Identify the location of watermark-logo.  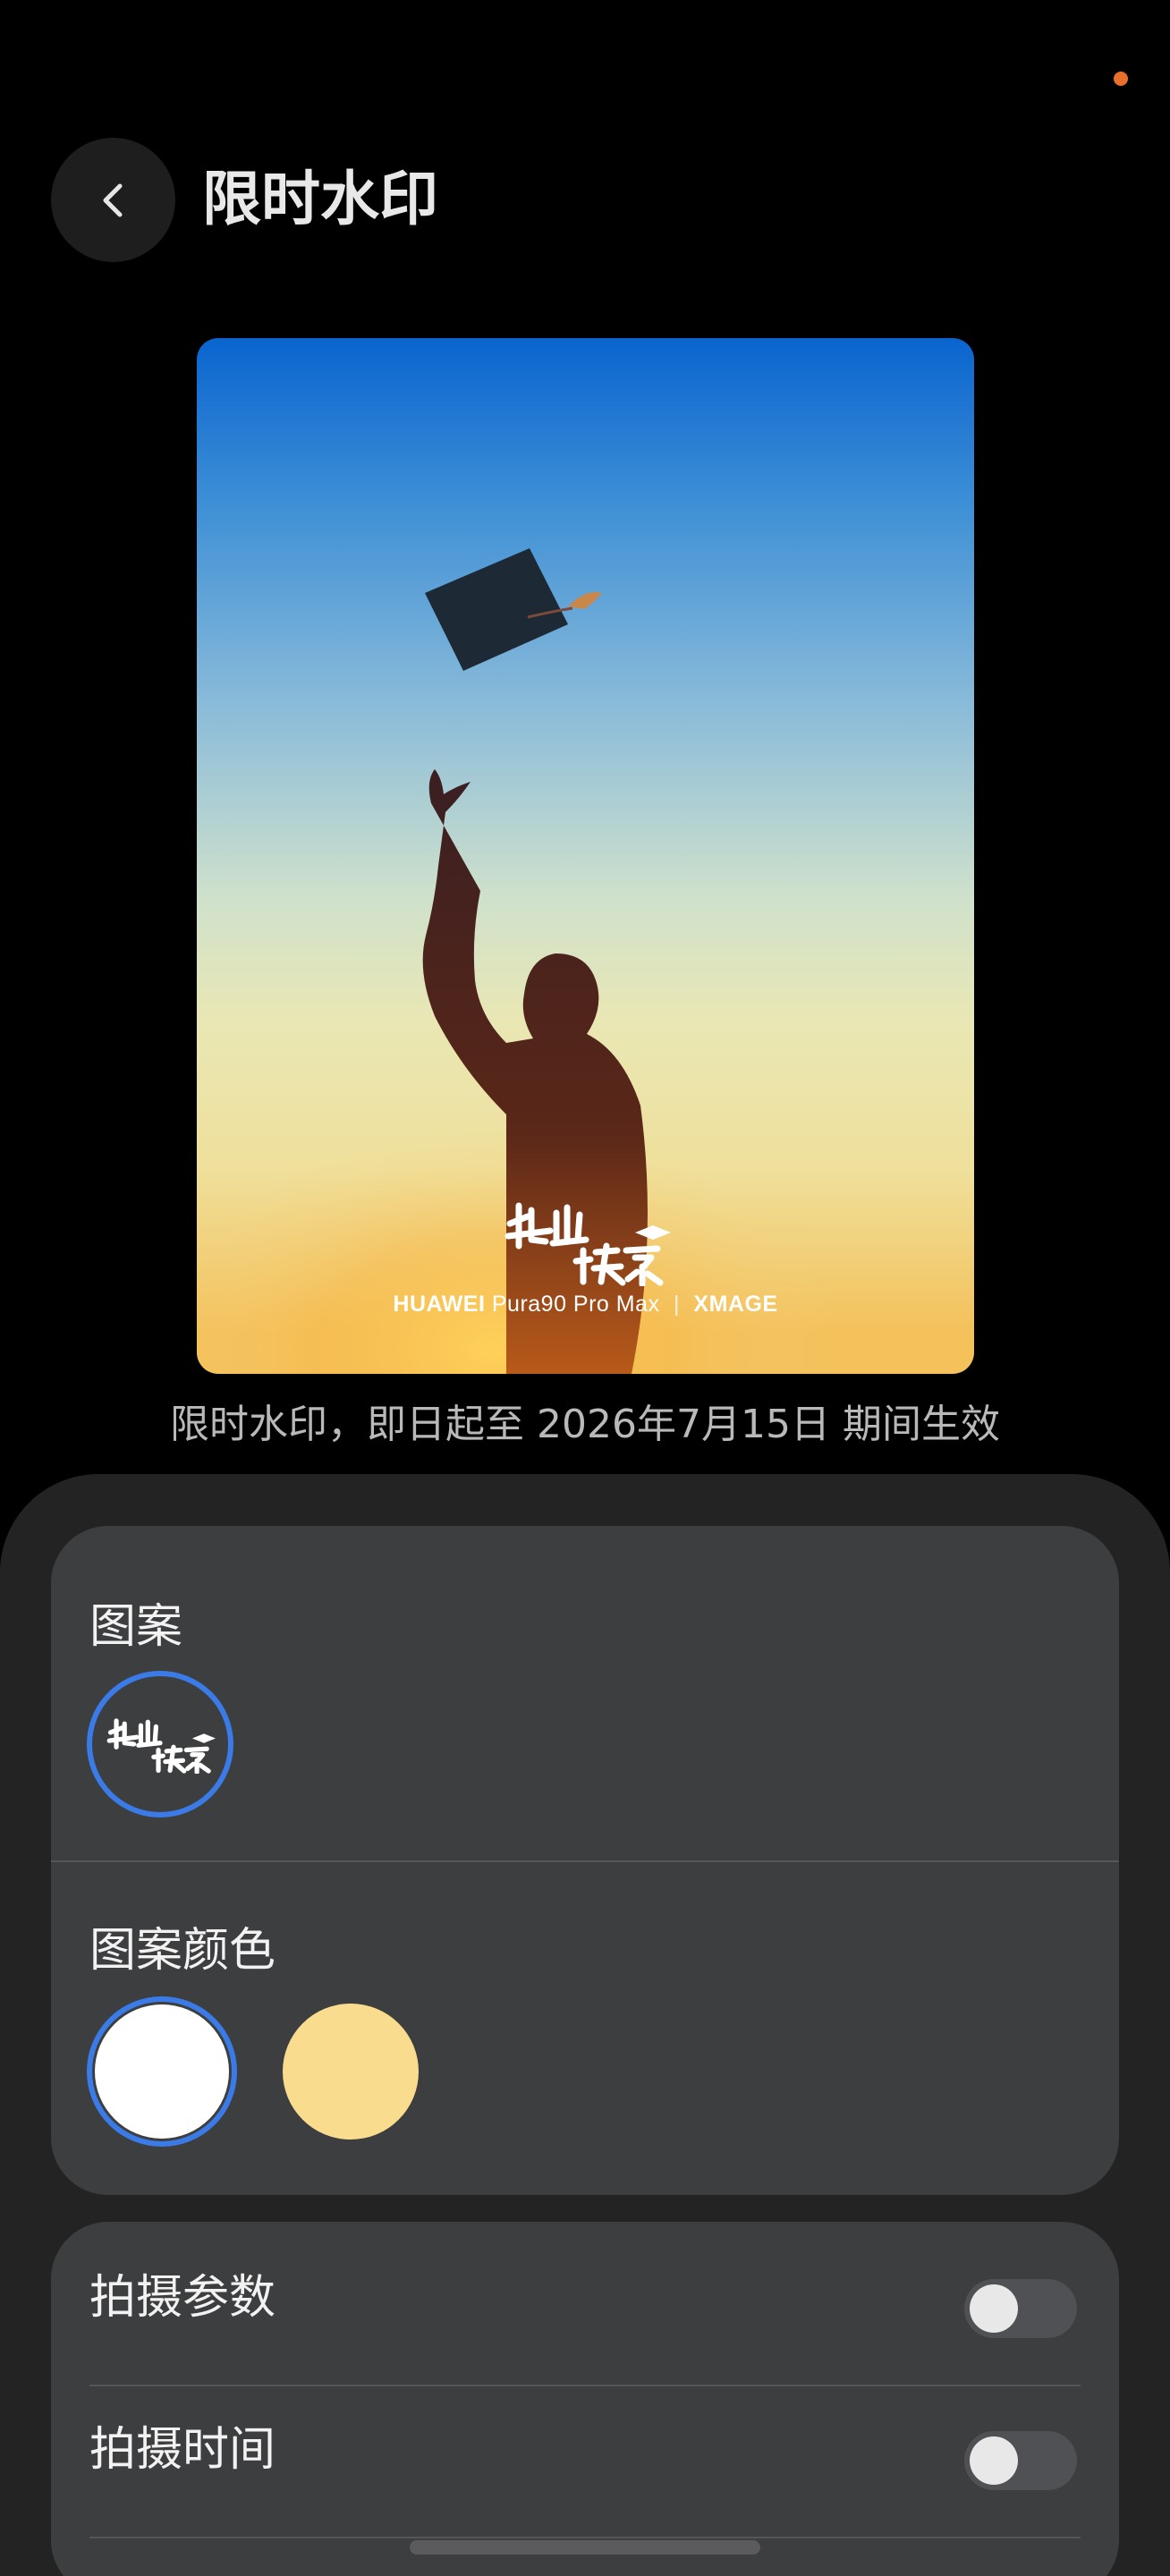
(585, 1243).